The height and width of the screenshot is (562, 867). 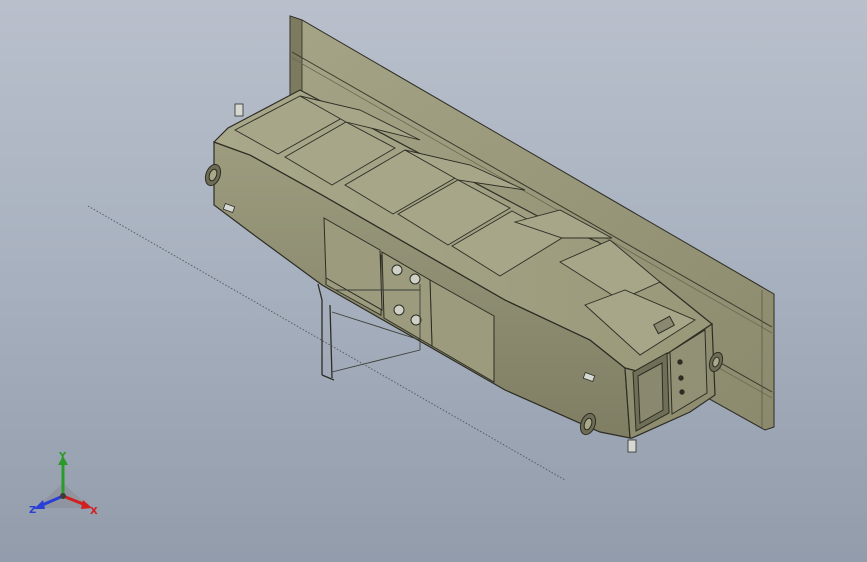 I want to click on x-axis-label: X, so click(x=94, y=511).